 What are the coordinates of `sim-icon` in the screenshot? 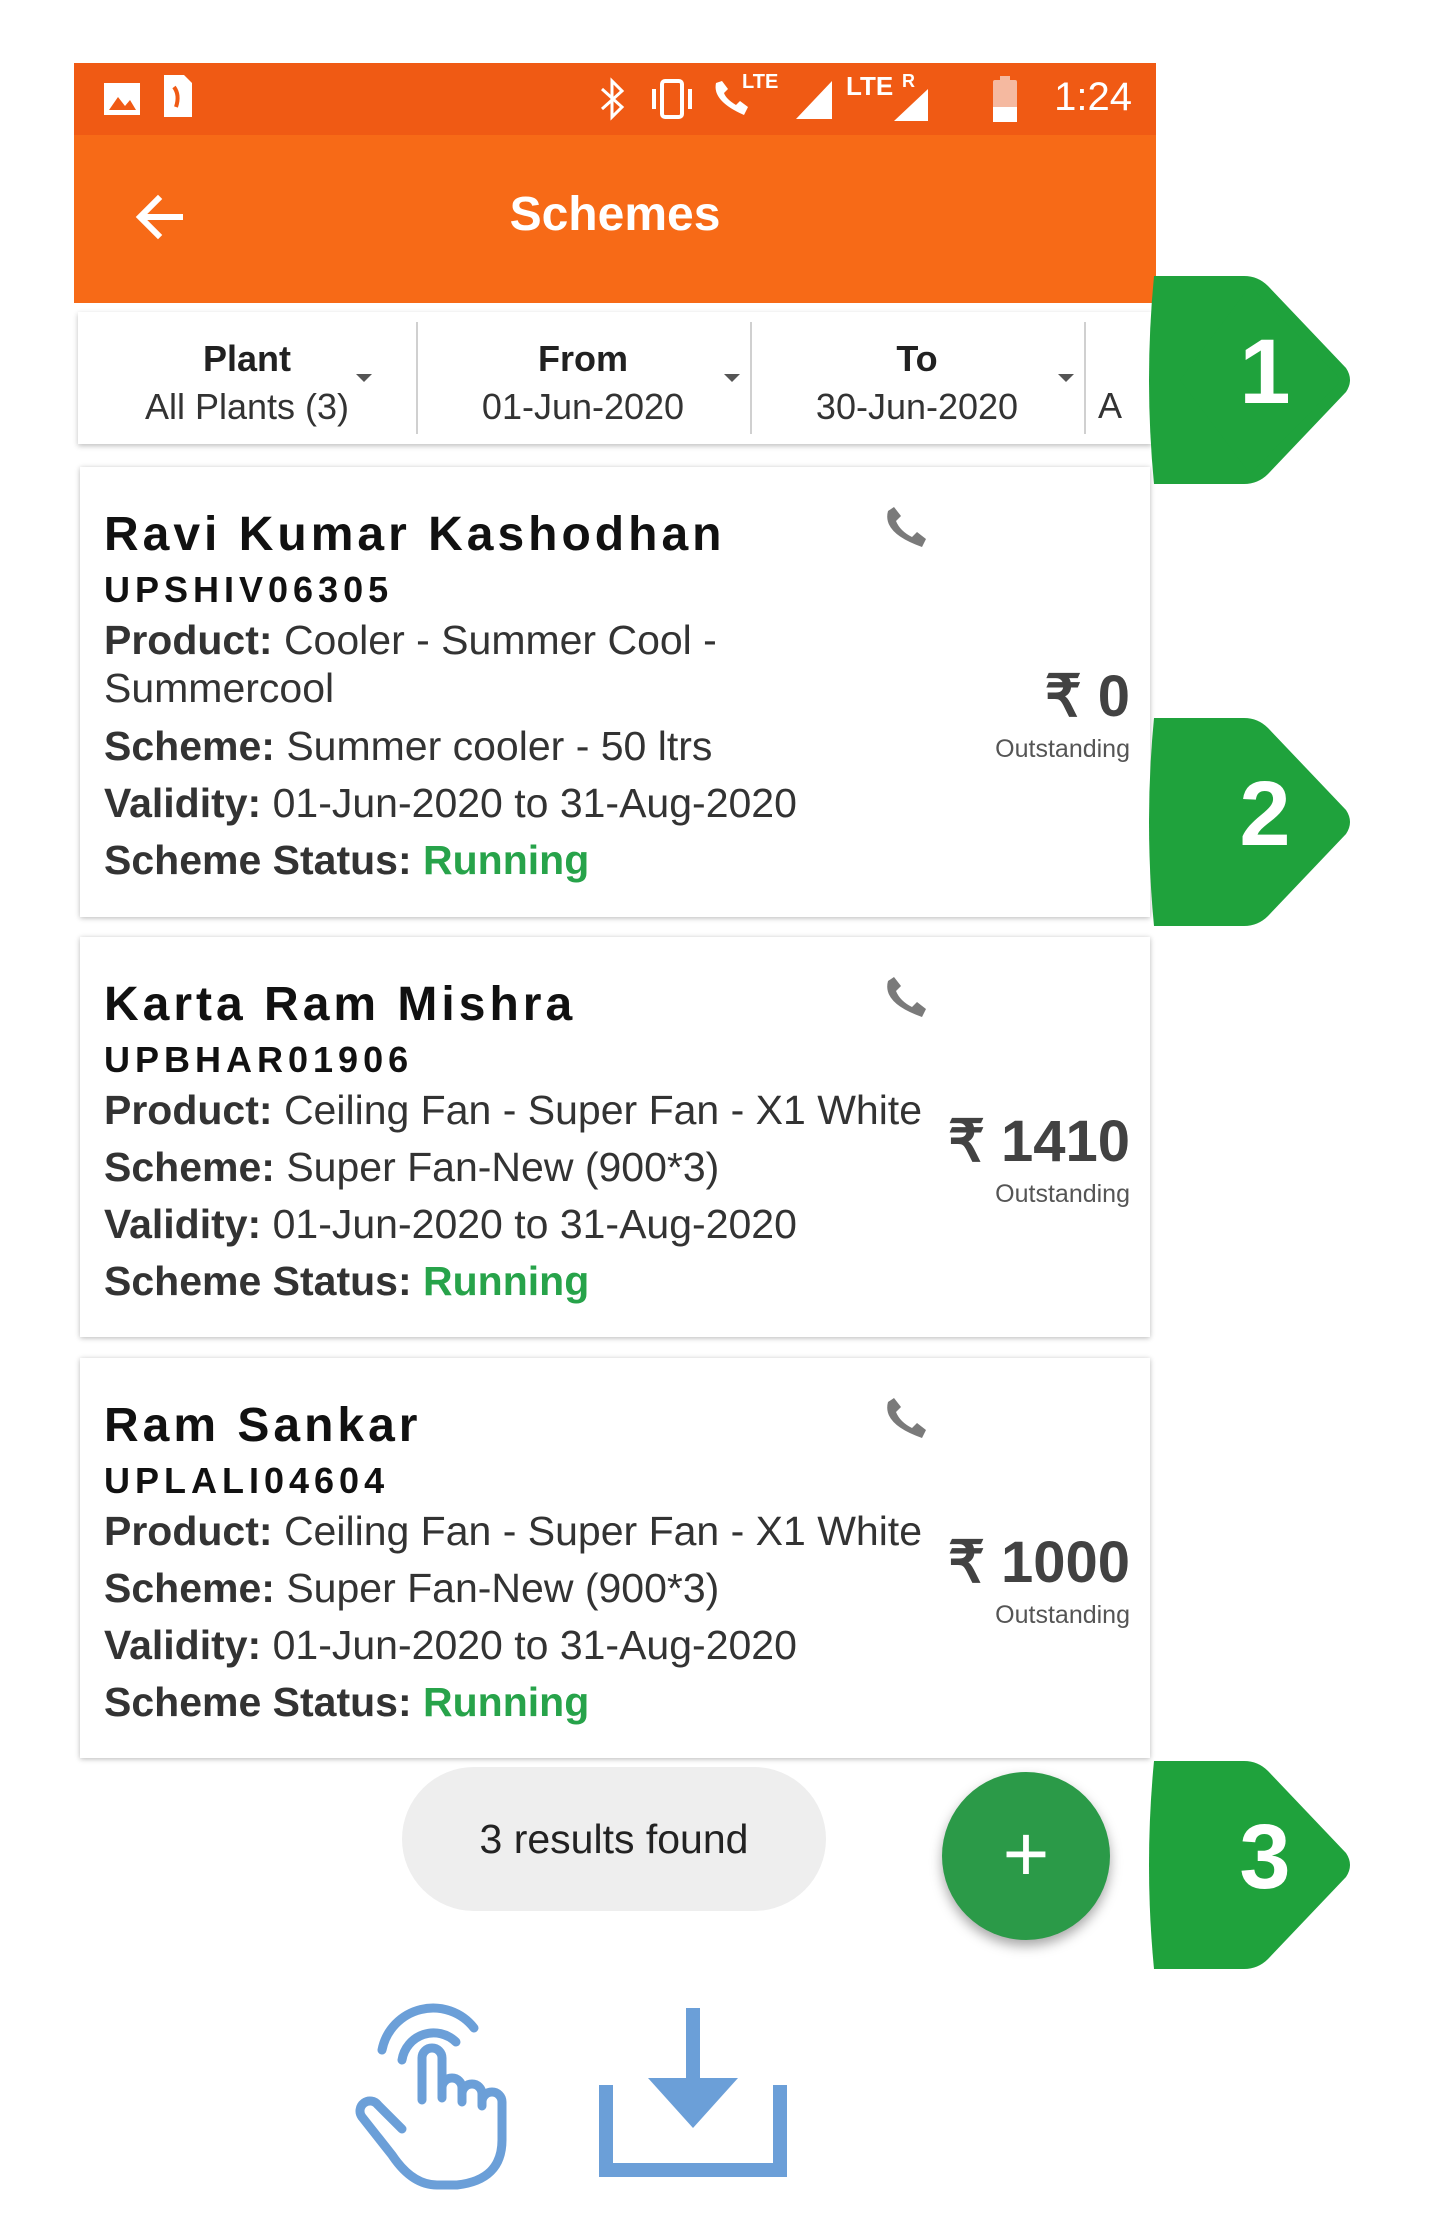 It's located at (178, 96).